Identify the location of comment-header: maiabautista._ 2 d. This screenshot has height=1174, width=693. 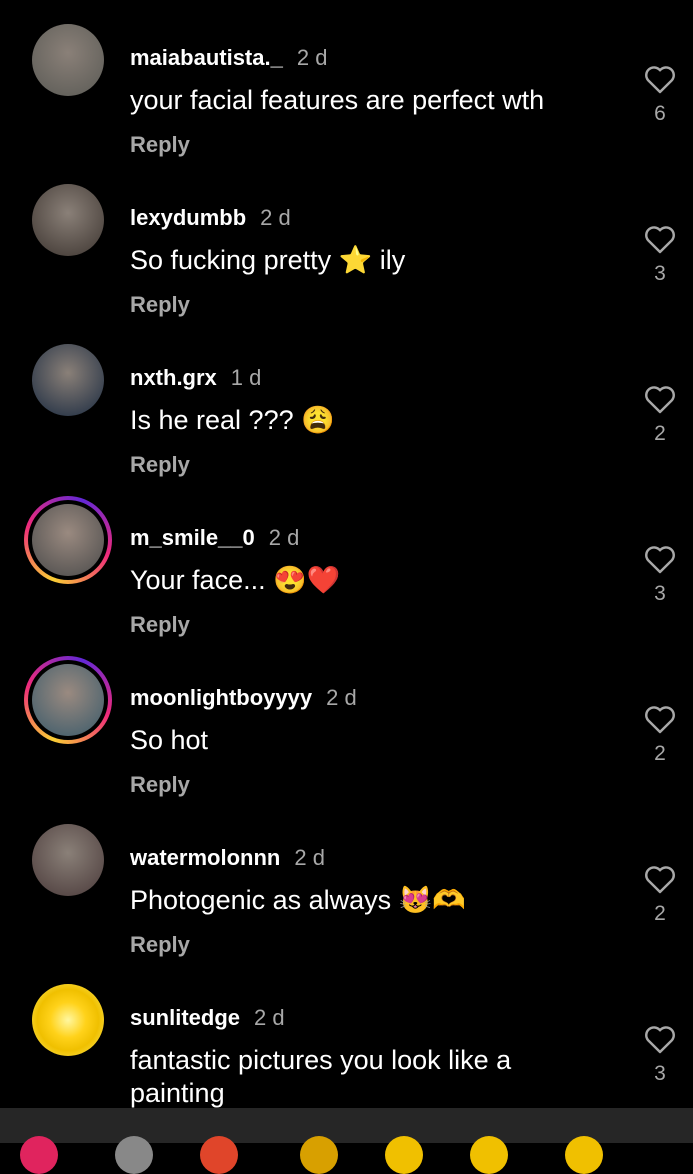
(228, 58).